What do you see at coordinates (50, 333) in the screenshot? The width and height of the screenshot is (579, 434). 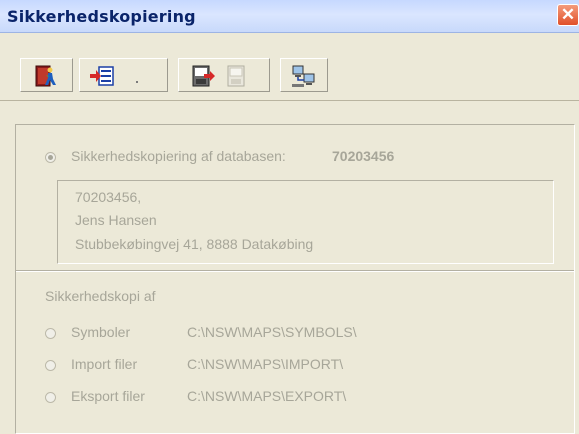 I see `symbols-radio` at bounding box center [50, 333].